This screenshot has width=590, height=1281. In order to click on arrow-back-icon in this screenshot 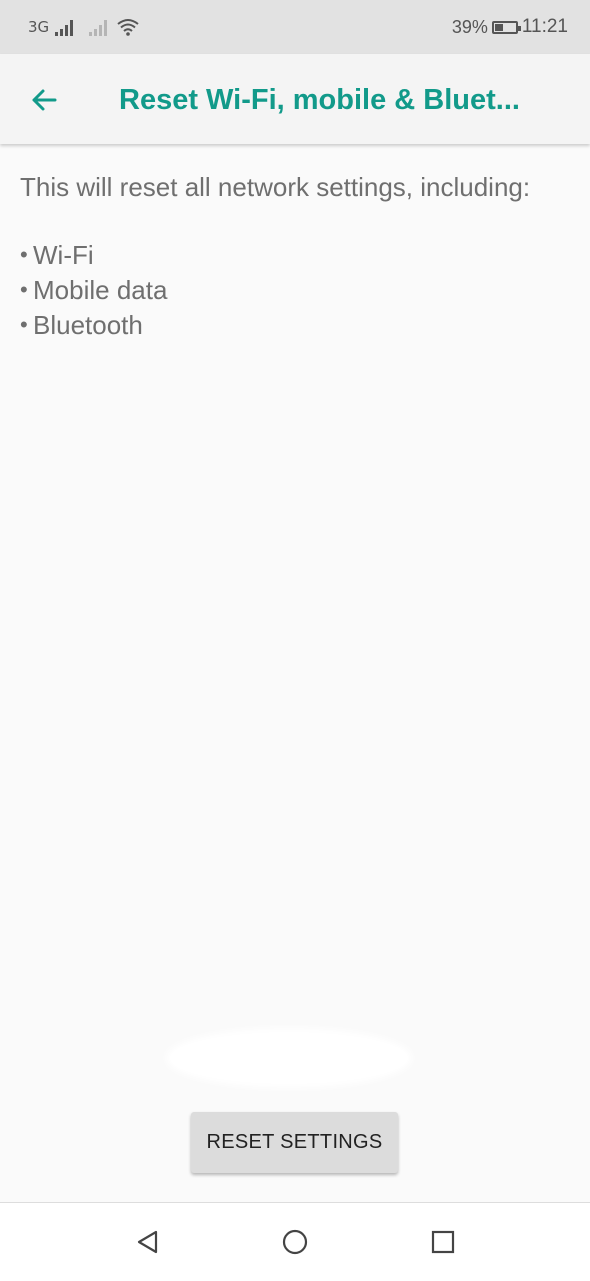, I will do `click(44, 100)`.